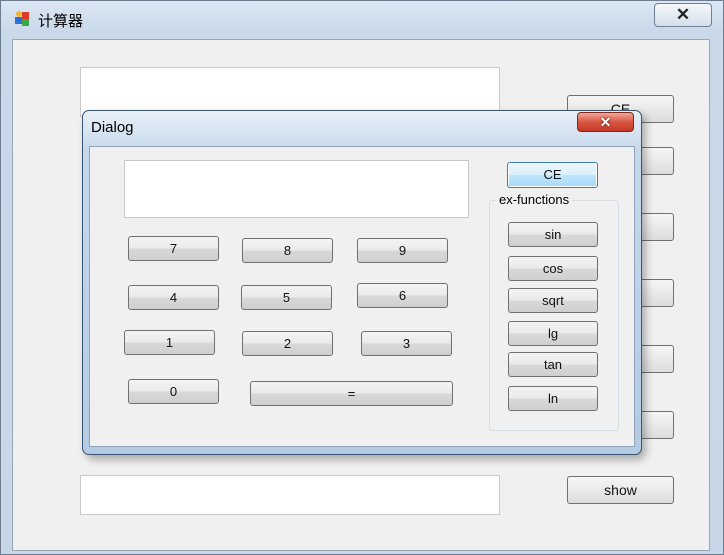  What do you see at coordinates (112, 127) in the screenshot?
I see `dialog-title: Dialog` at bounding box center [112, 127].